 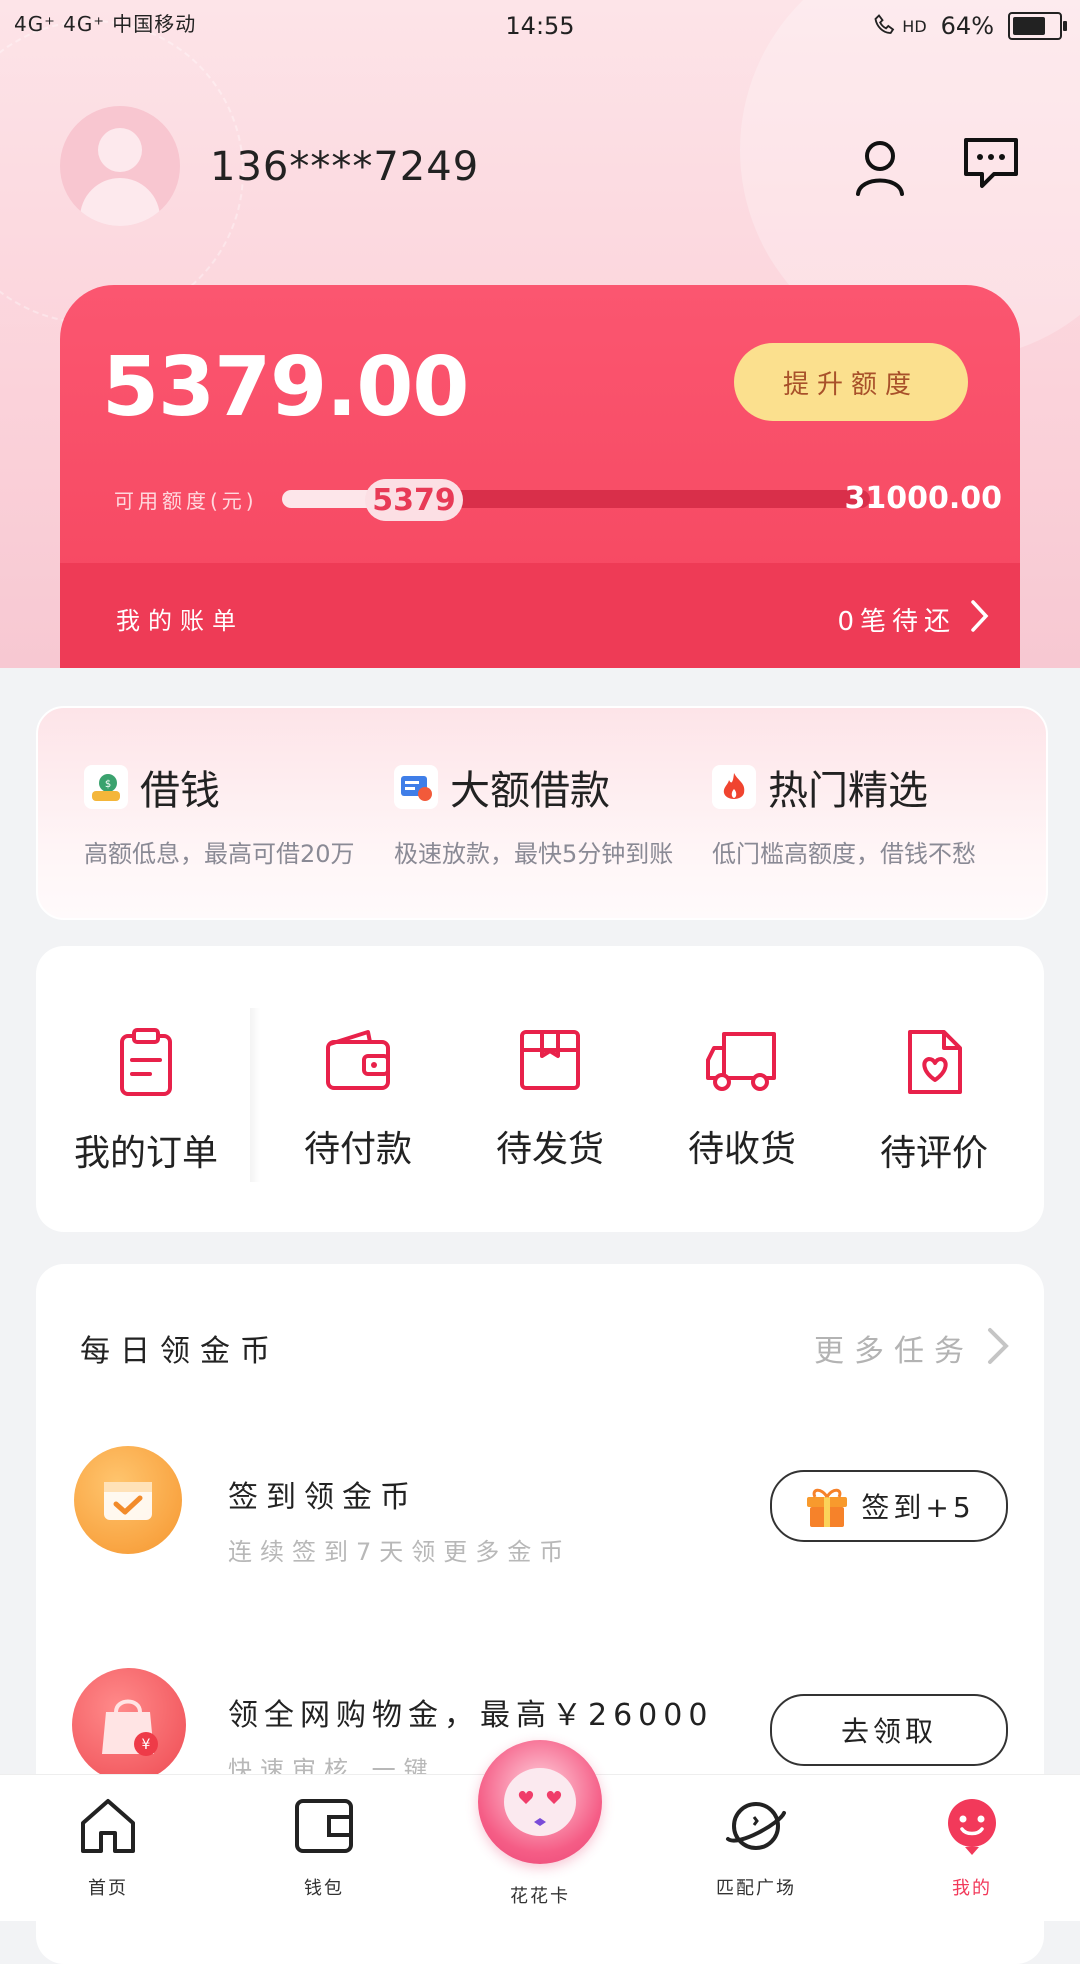 What do you see at coordinates (734, 787) in the screenshot?
I see `fire-icon` at bounding box center [734, 787].